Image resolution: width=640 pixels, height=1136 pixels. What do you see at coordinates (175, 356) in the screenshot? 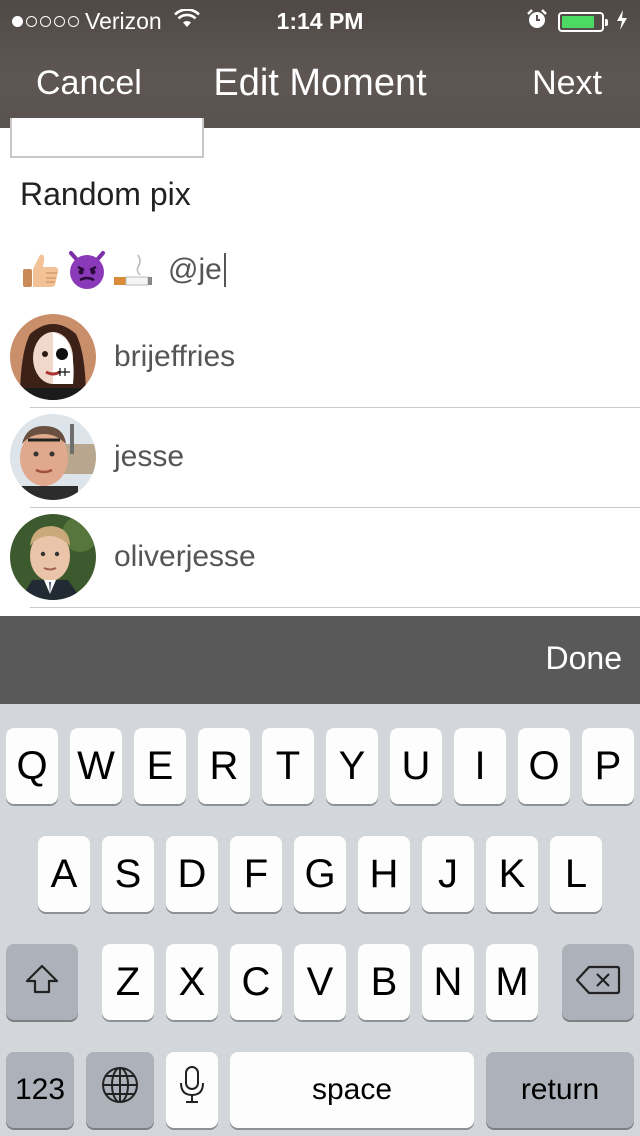
I see `suggestion-username: brijeffries` at bounding box center [175, 356].